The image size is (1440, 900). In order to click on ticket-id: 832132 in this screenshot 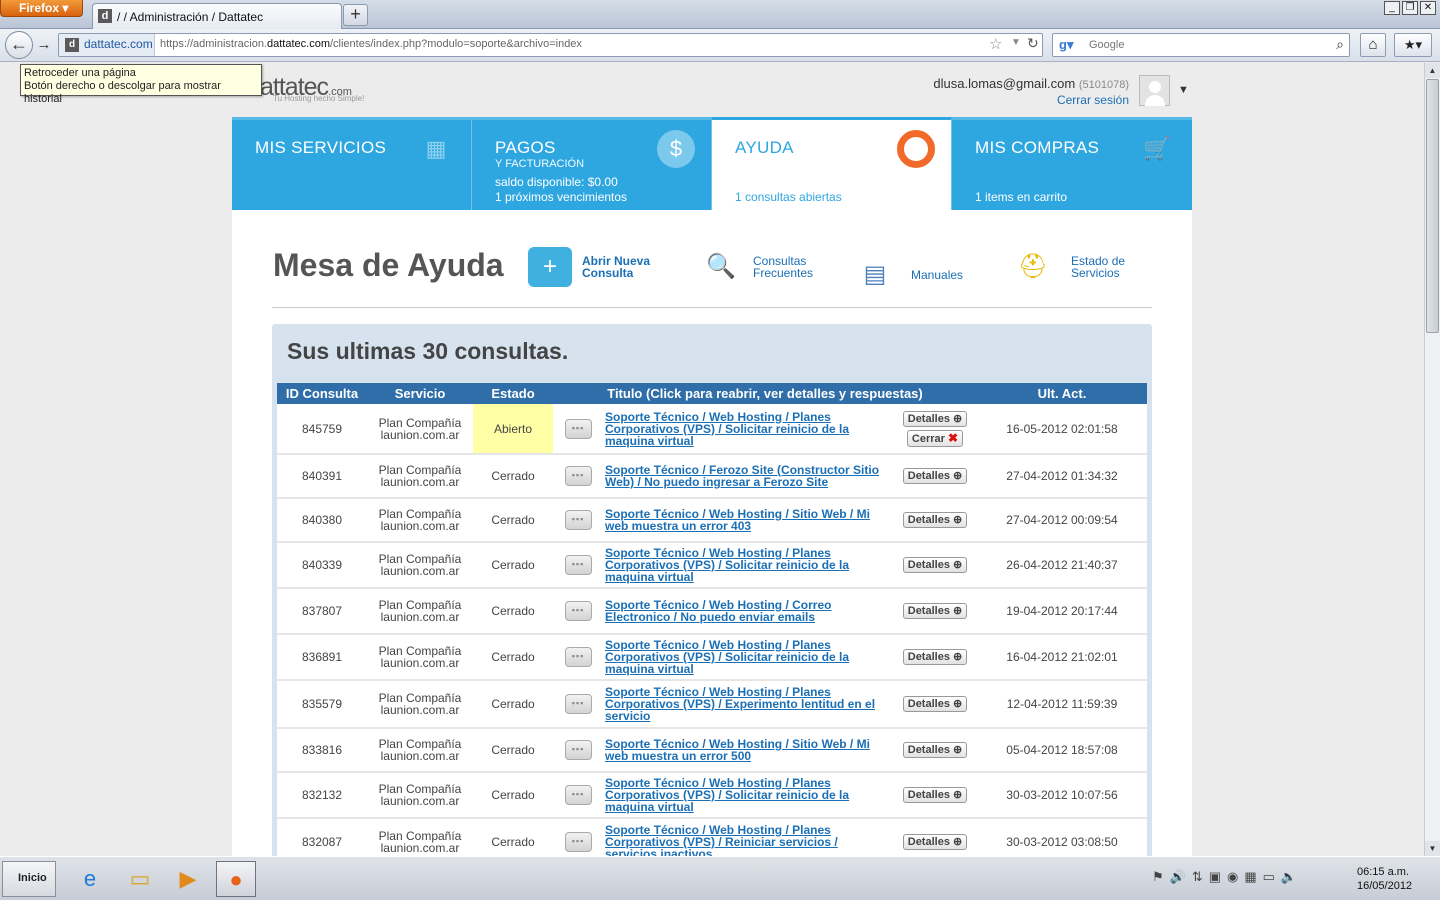, I will do `click(322, 795)`.